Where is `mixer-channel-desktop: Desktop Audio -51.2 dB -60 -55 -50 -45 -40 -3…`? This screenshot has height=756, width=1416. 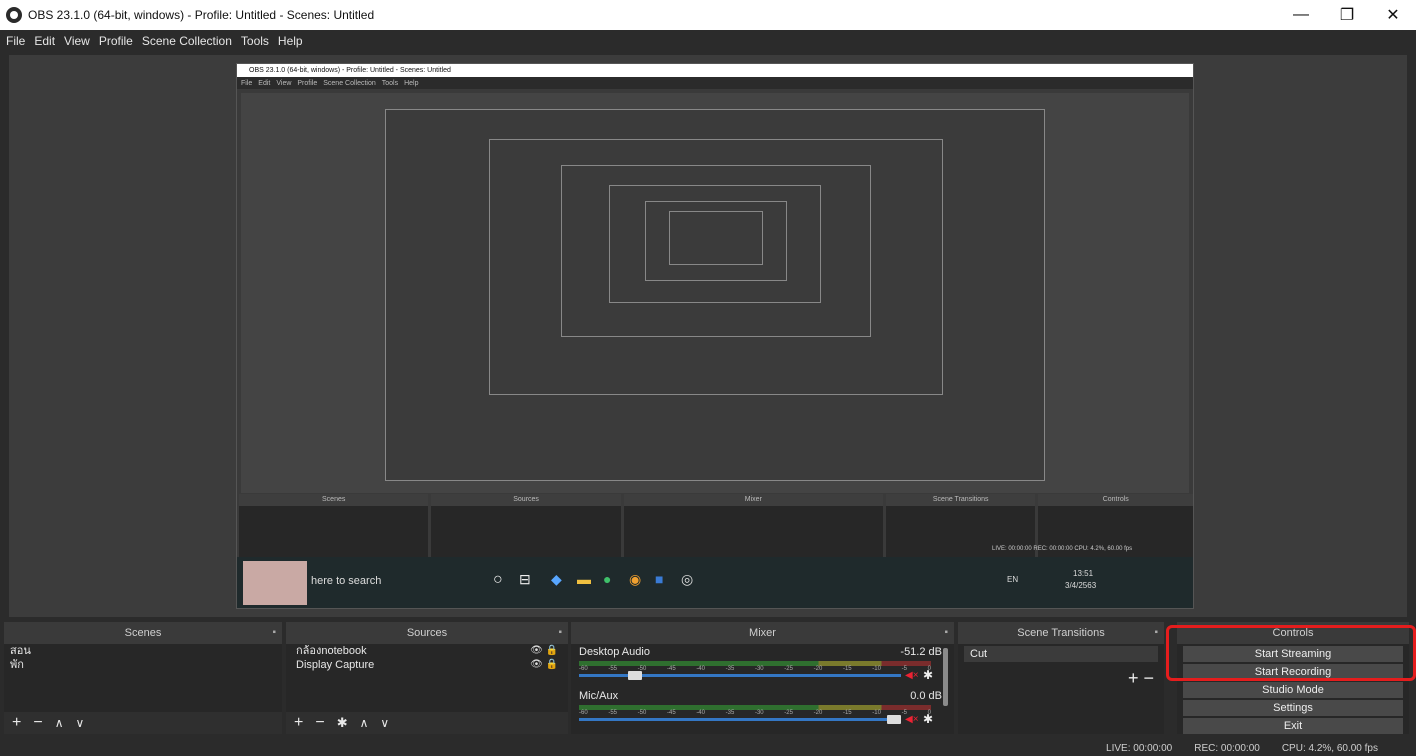
mixer-channel-desktop: Desktop Audio -51.2 dB -60 -55 -50 -45 -40 -3… is located at coordinates (762, 666).